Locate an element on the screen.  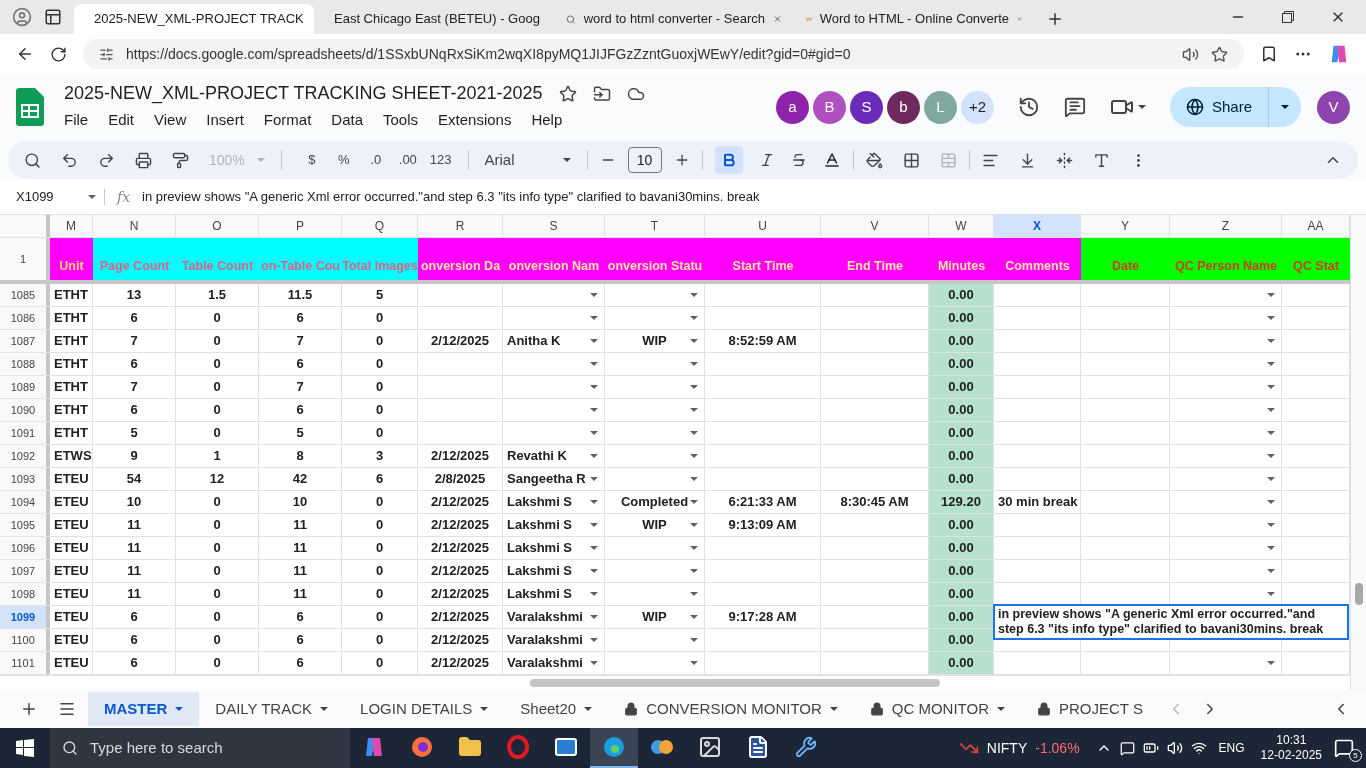
volume-icon is located at coordinates (1174, 748).